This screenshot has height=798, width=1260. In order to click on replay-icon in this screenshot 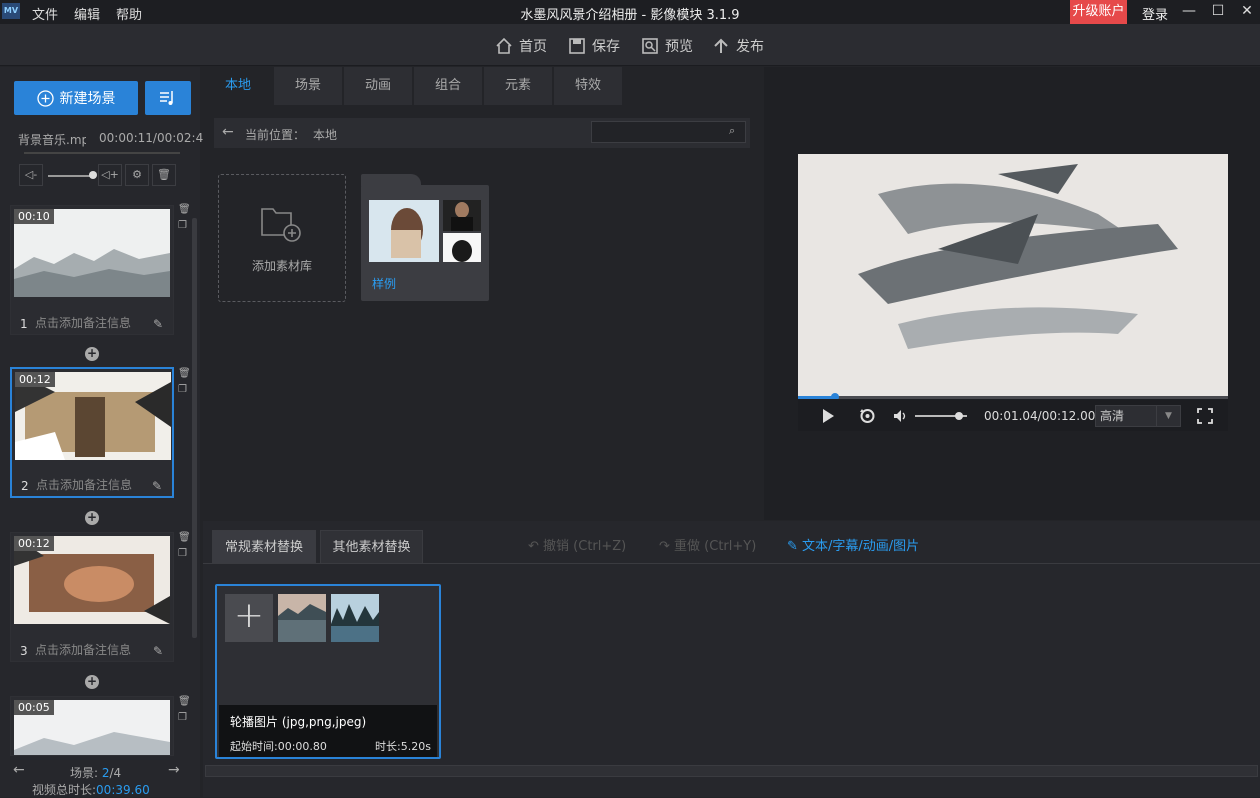, I will do `click(867, 416)`.